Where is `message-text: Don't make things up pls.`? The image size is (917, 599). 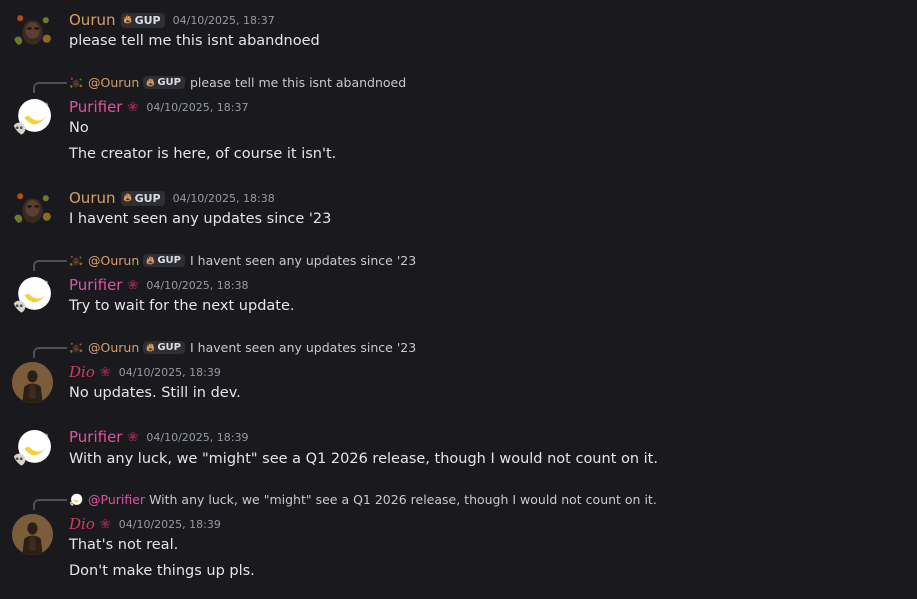 message-text: Don't make things up pls. is located at coordinates (162, 571).